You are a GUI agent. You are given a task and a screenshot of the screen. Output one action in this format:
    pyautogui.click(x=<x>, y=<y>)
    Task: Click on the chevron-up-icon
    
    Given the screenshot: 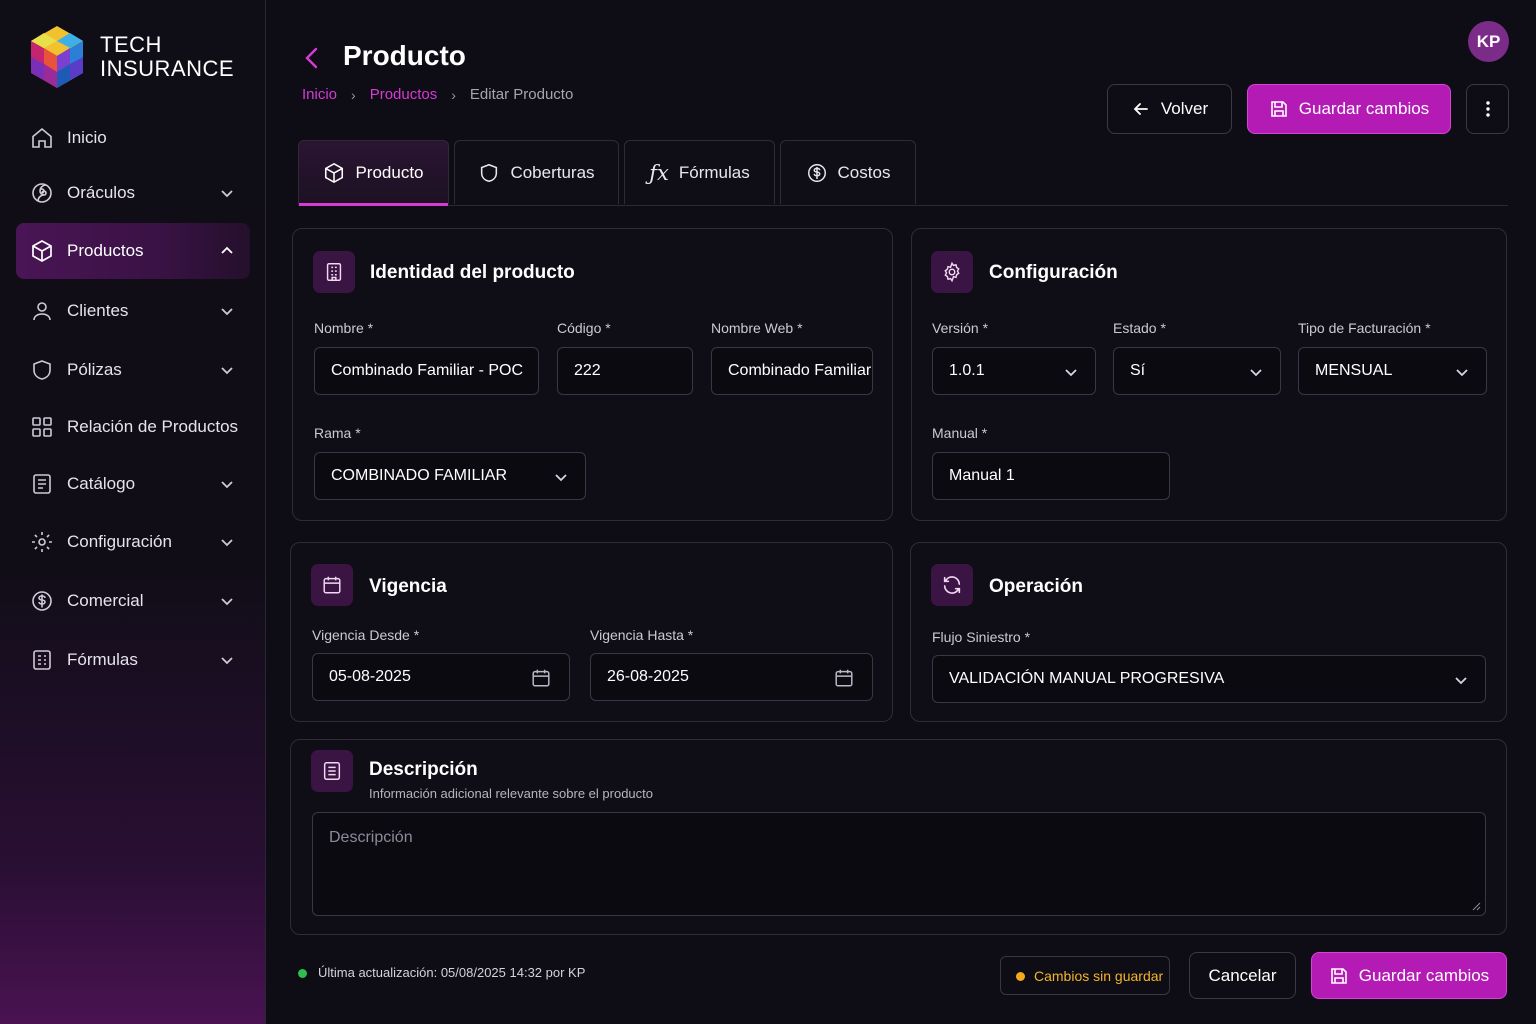 What is the action you would take?
    pyautogui.click(x=227, y=251)
    